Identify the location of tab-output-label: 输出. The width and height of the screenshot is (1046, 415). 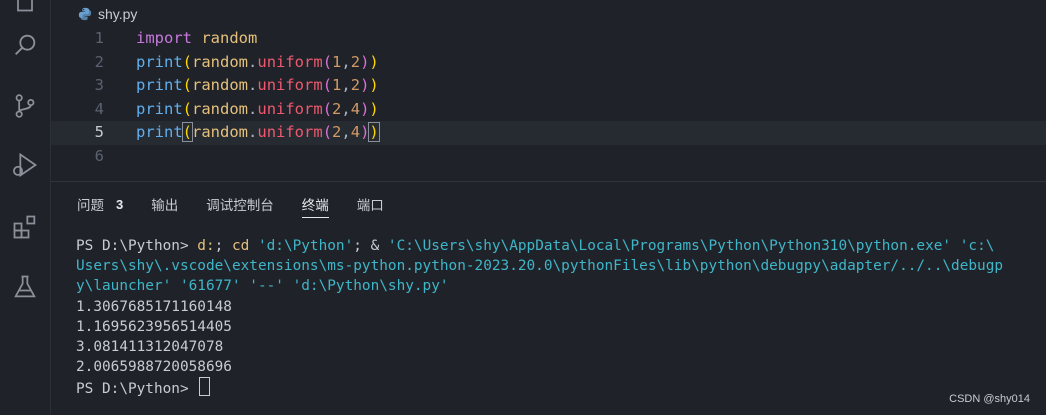
(165, 205).